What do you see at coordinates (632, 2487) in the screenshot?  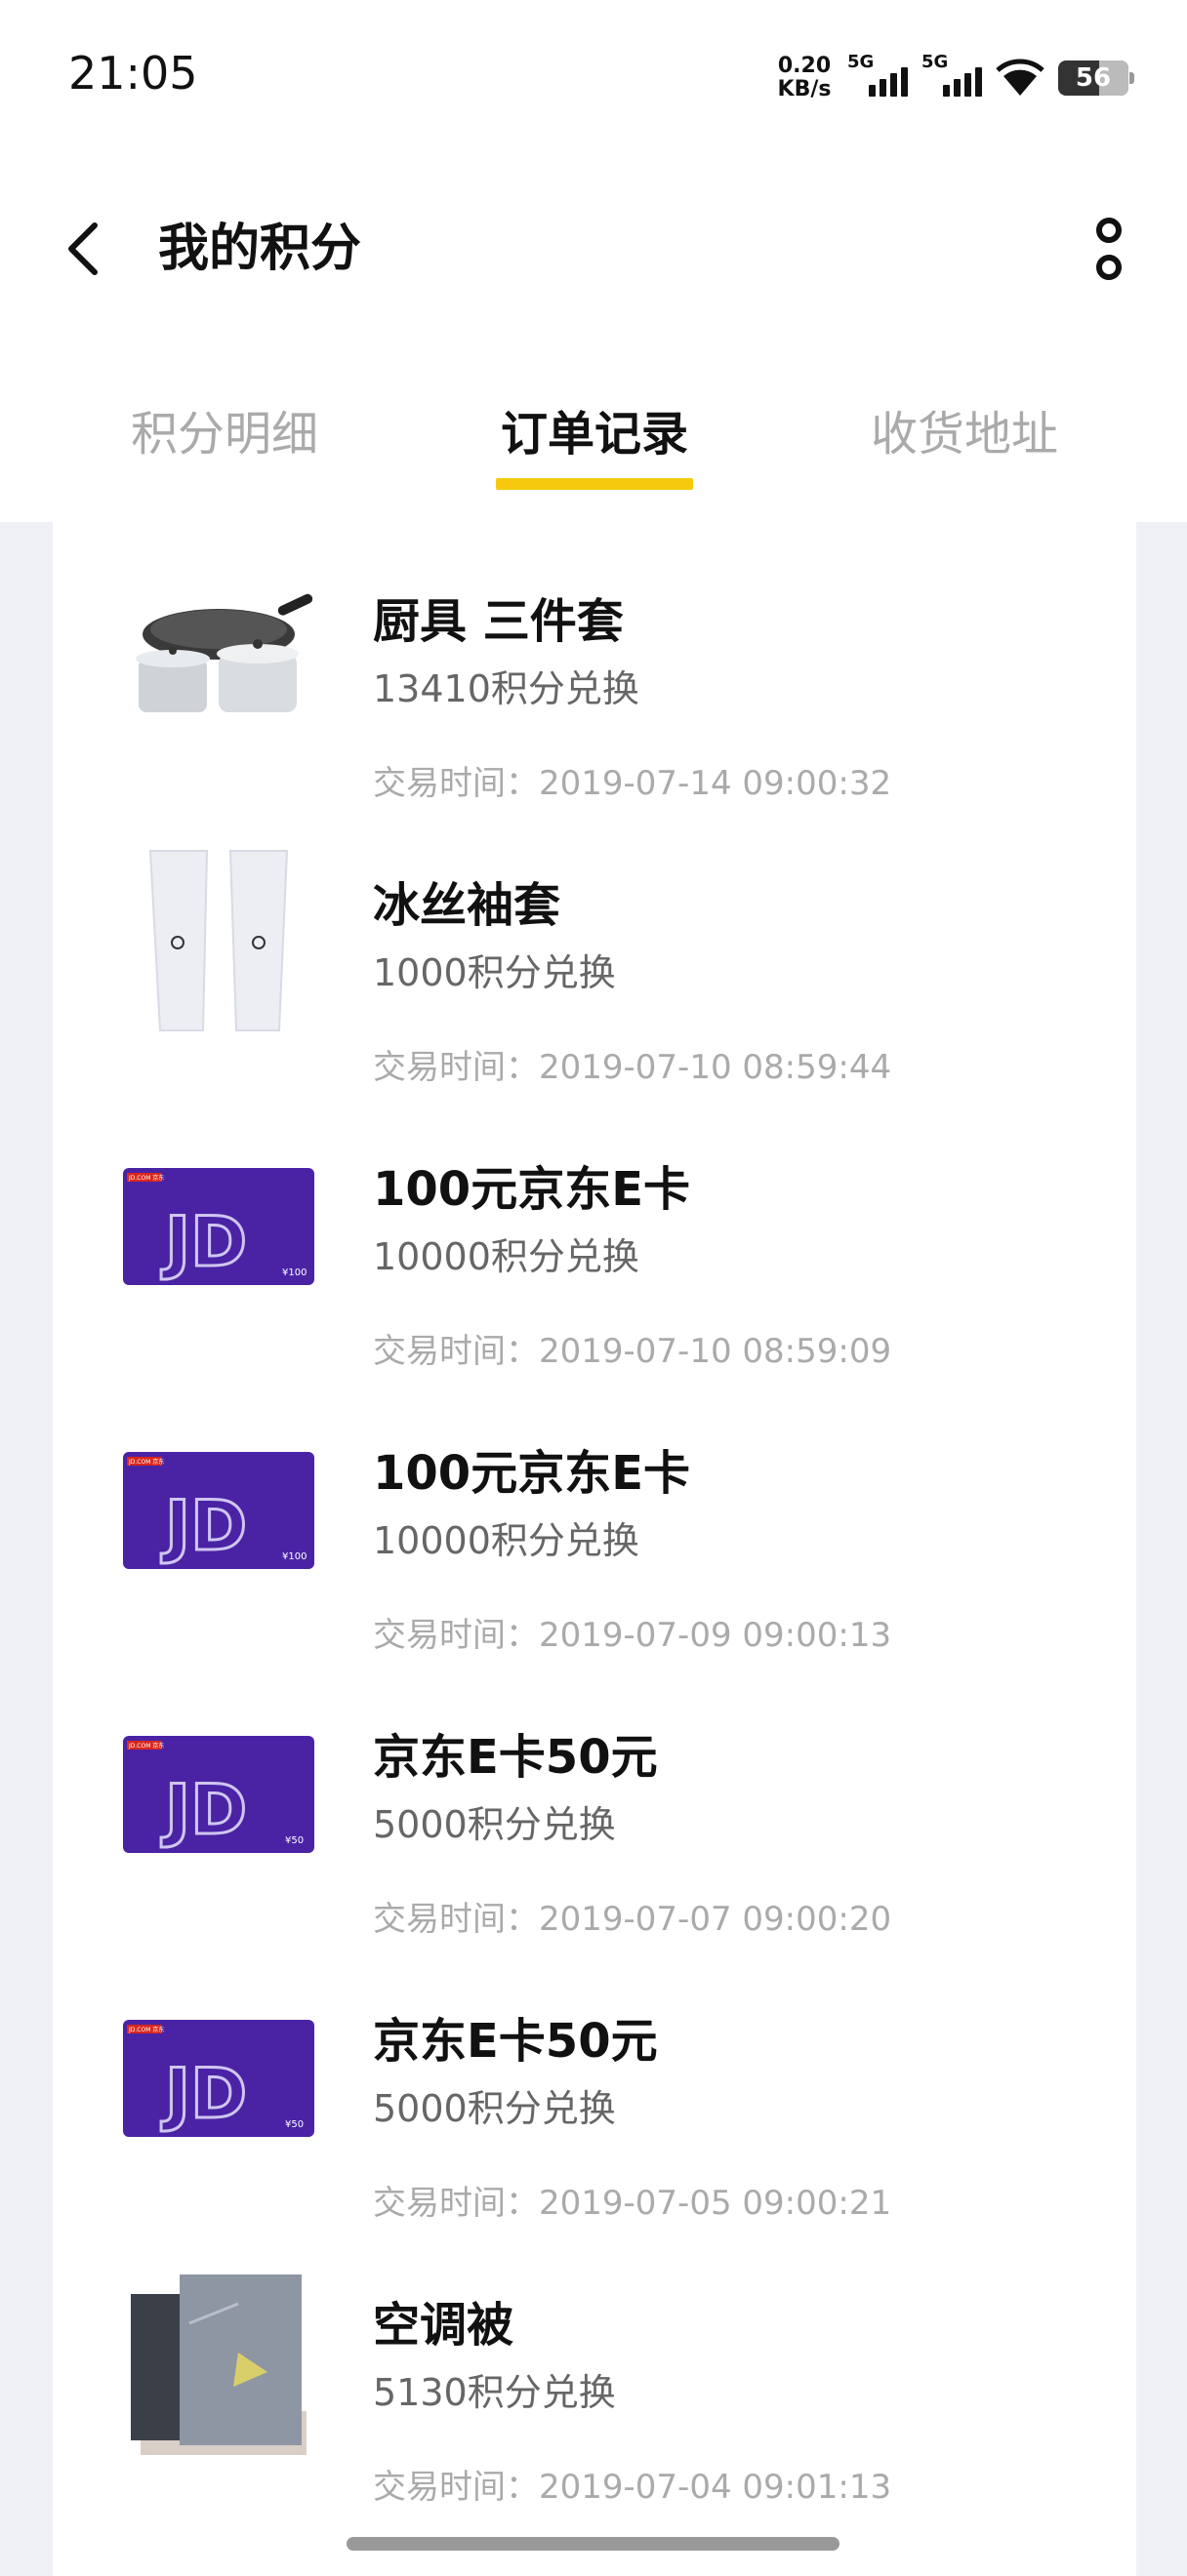 I see `order-item-time: 交易时间：2019-07-04 09:01:13` at bounding box center [632, 2487].